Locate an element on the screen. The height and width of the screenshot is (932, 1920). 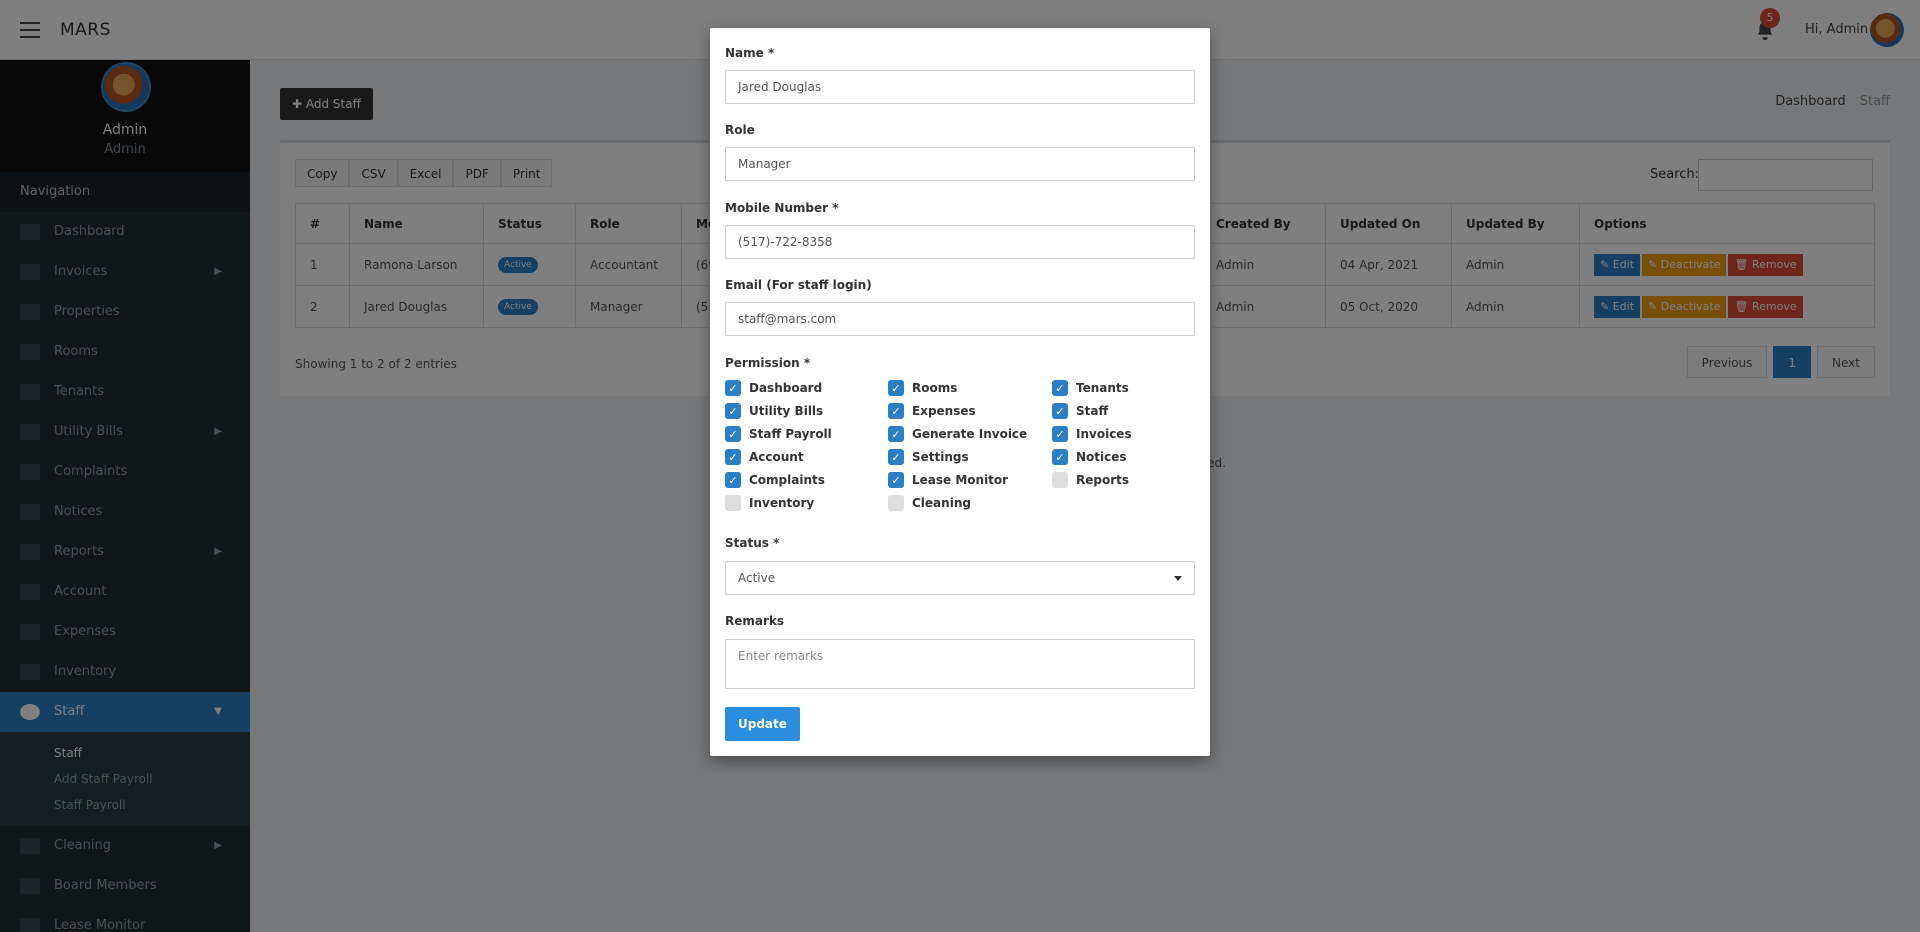
permission-inventory: Inventory is located at coordinates (769, 503).